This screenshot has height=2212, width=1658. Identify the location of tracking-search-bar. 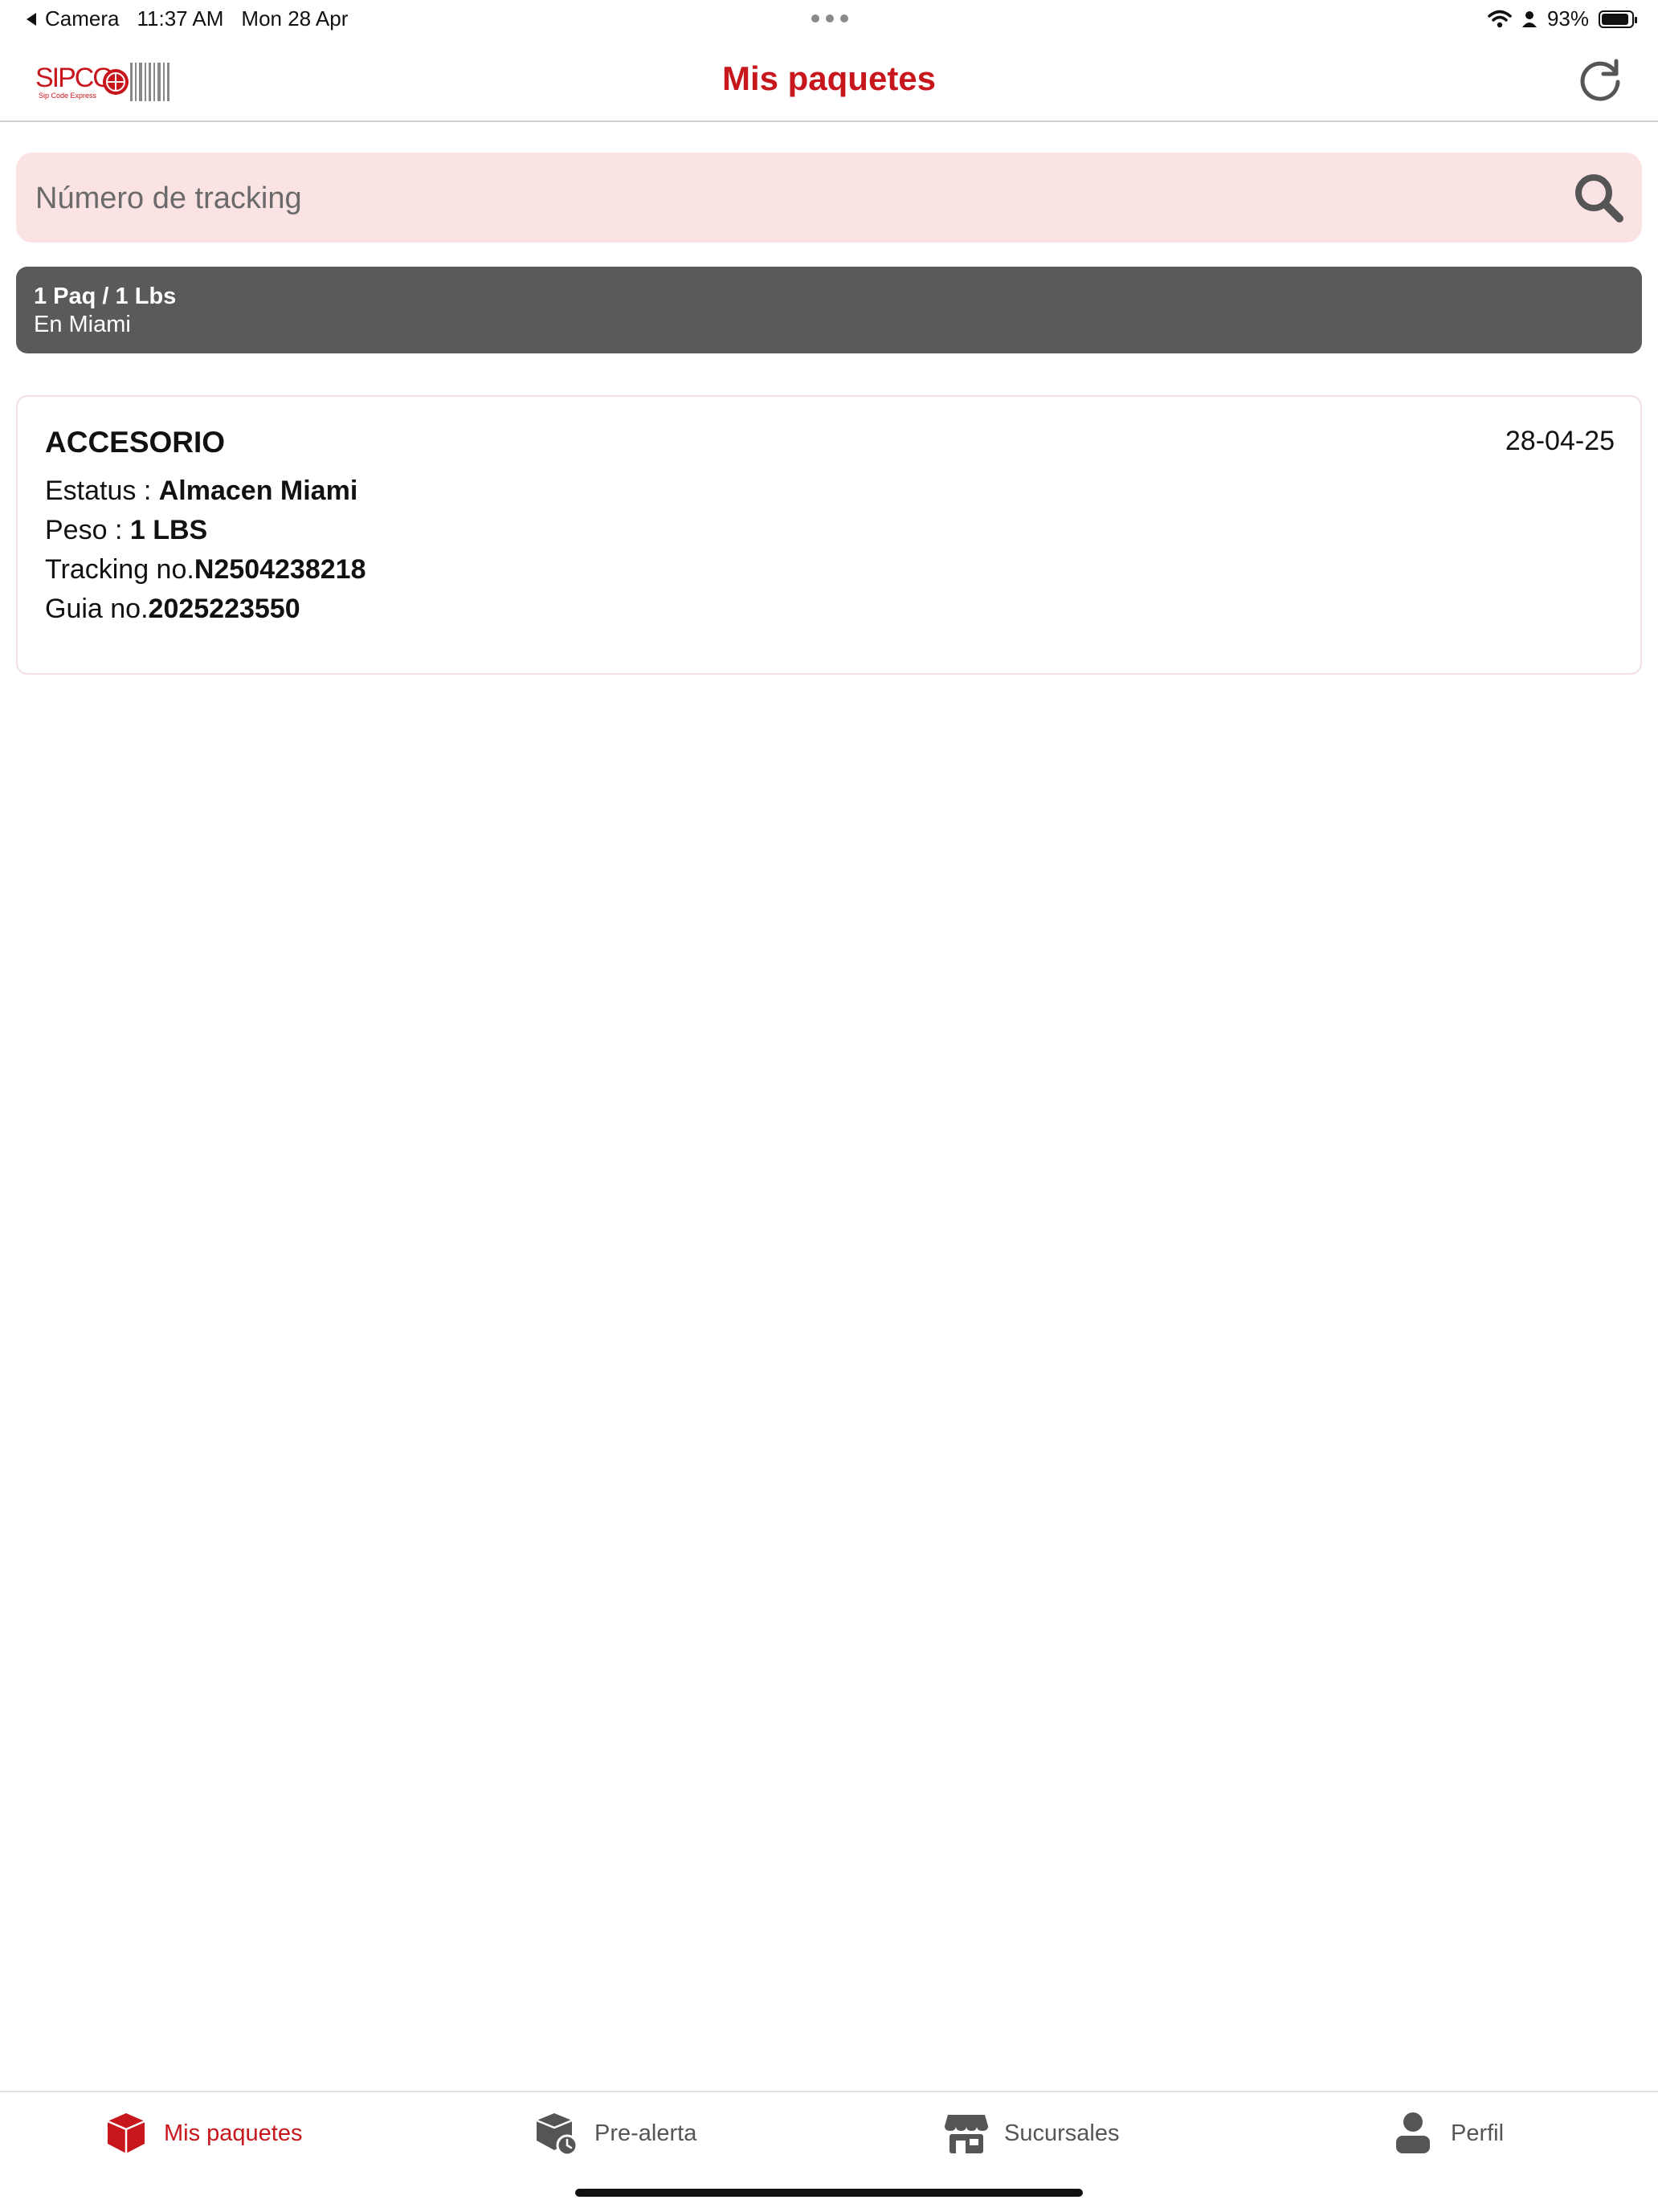
(829, 198).